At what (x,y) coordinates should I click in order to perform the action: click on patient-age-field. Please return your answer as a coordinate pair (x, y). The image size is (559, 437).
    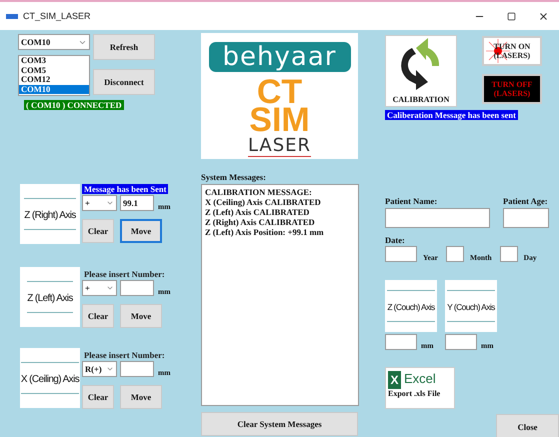
    Looking at the image, I should click on (526, 218).